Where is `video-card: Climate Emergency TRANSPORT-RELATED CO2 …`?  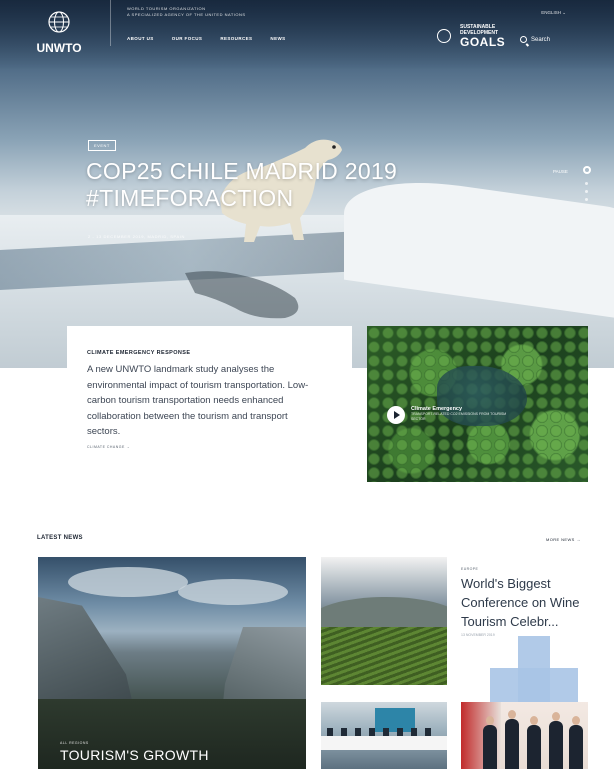 video-card: Climate Emergency TRANSPORT-RELATED CO2 … is located at coordinates (477, 404).